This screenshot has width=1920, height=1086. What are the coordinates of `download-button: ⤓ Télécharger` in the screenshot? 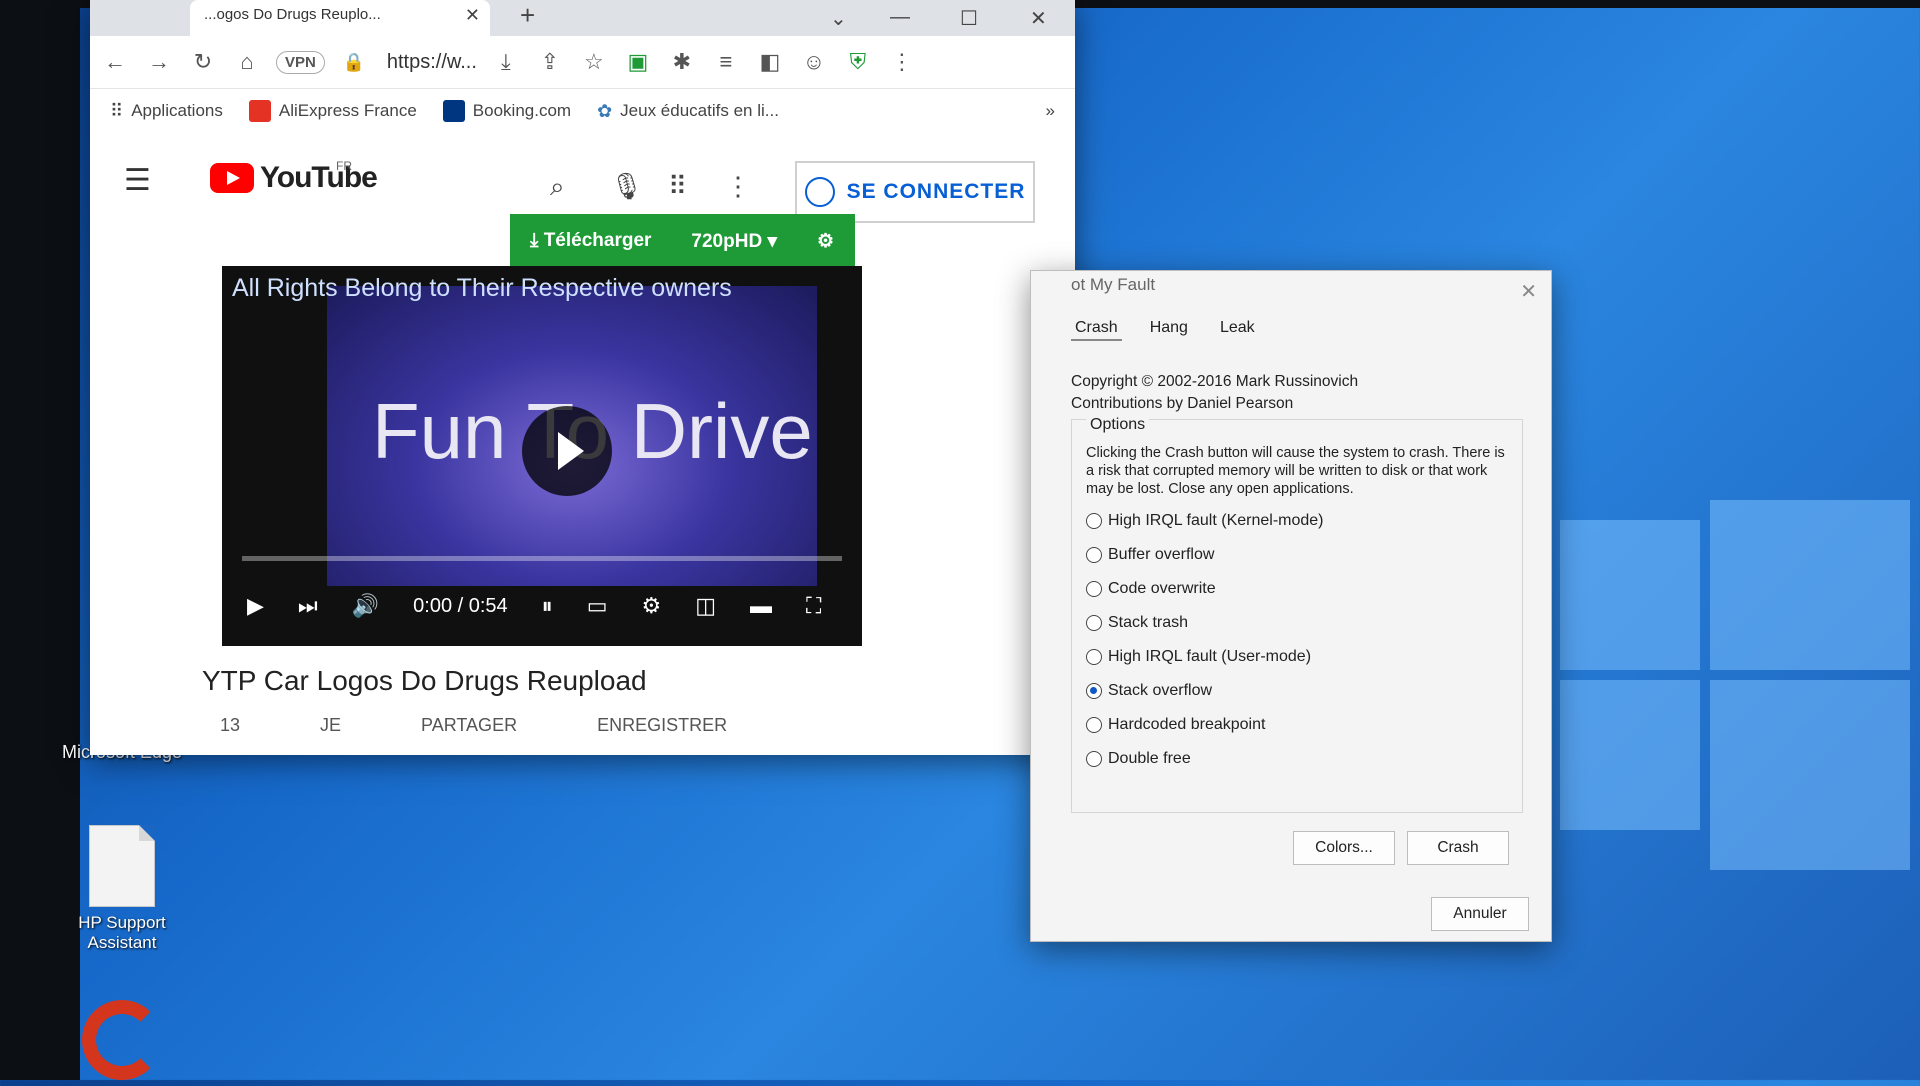 It's located at (590, 241).